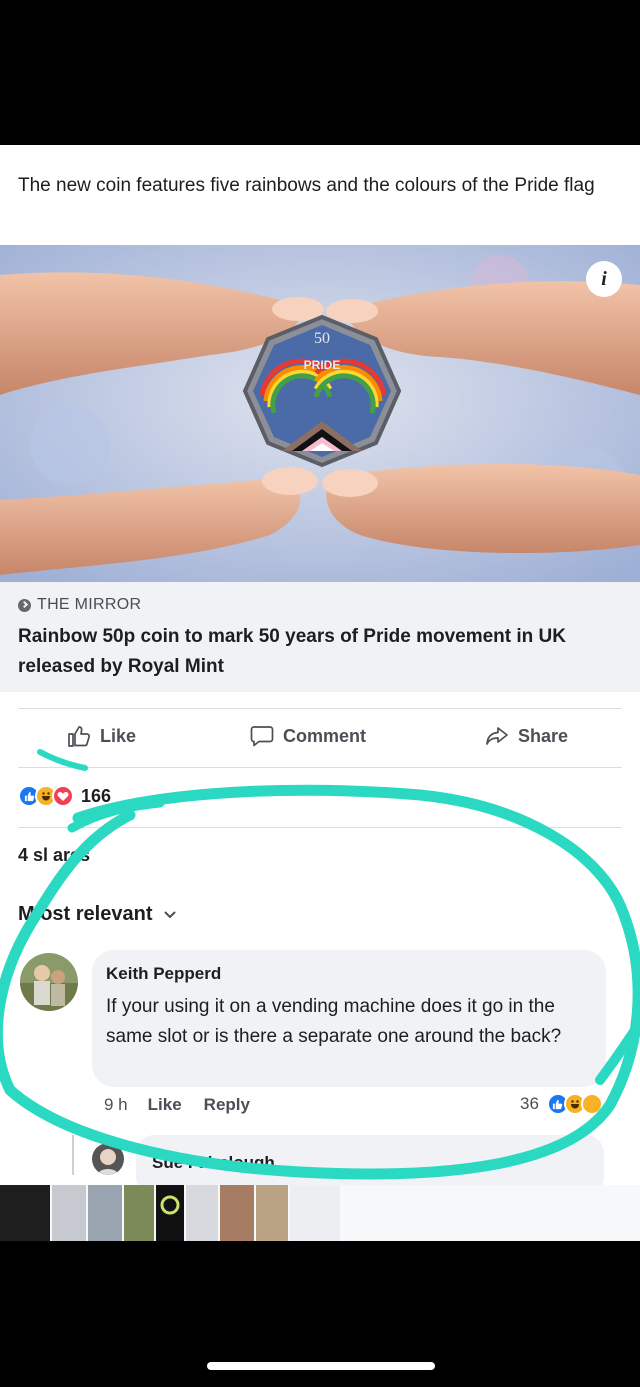 The image size is (640, 1387). Describe the element at coordinates (163, 974) in the screenshot. I see `comment-author: Keith Pepperd` at that location.